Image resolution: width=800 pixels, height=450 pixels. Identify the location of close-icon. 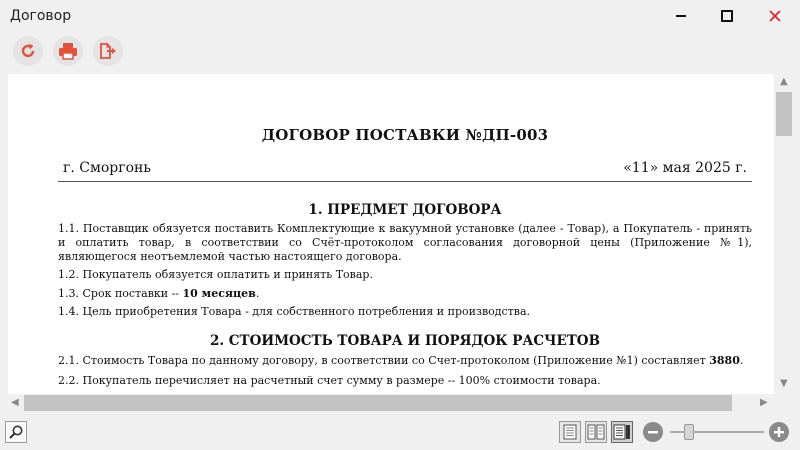
(775, 16).